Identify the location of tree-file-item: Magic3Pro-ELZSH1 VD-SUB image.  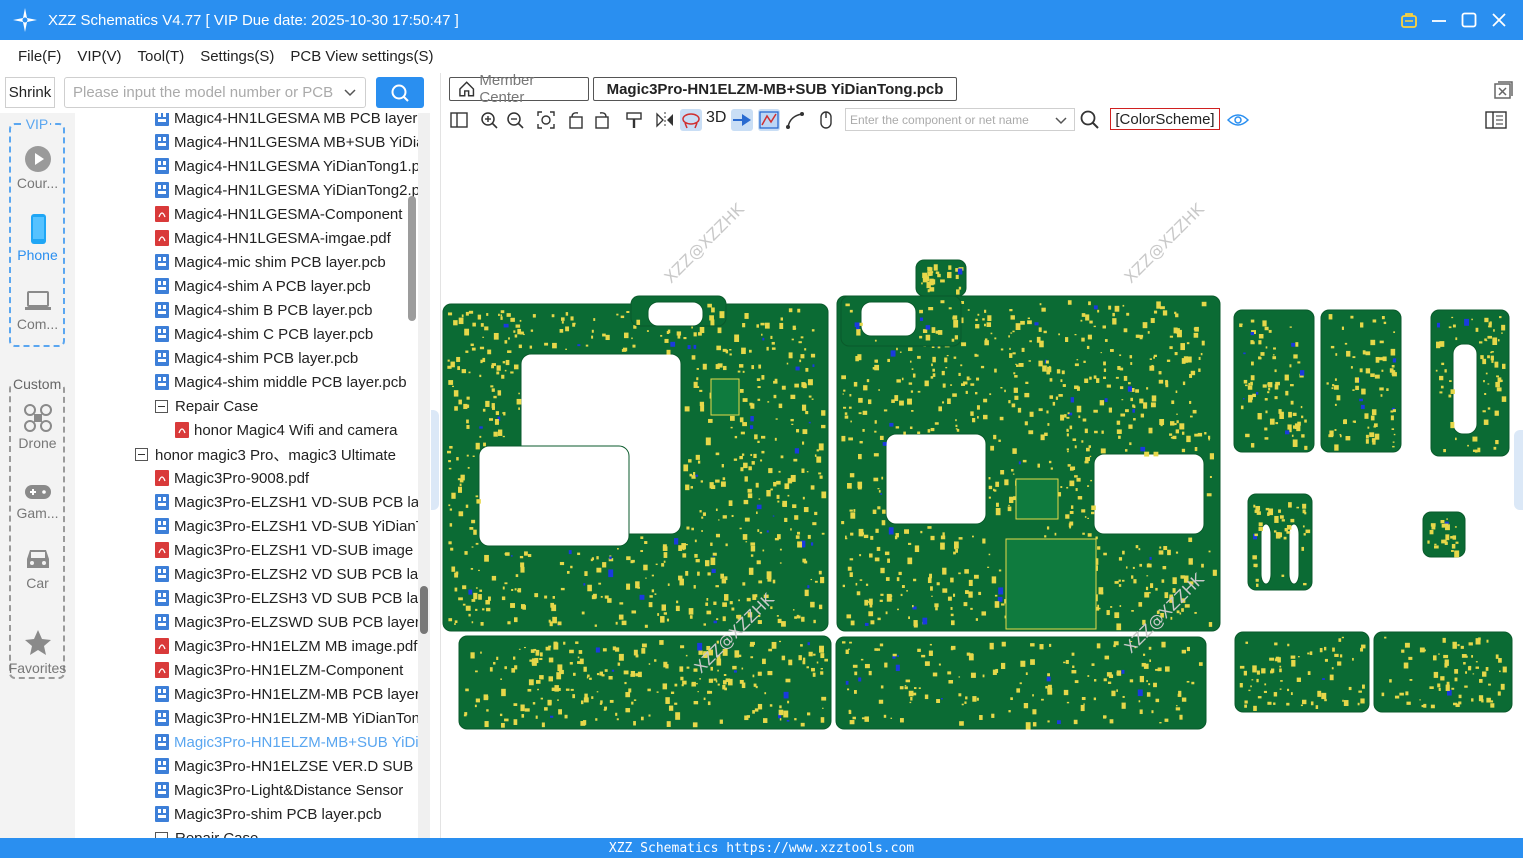
(246, 550).